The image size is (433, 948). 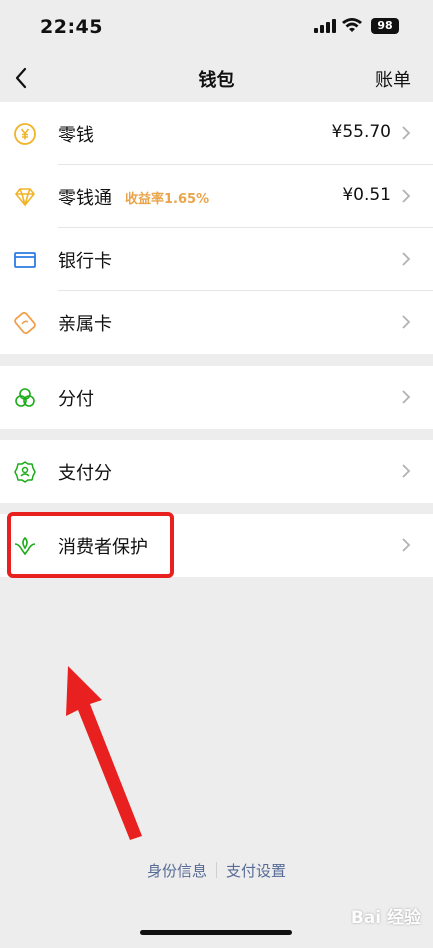 What do you see at coordinates (393, 79) in the screenshot?
I see `bill-button: 账单` at bounding box center [393, 79].